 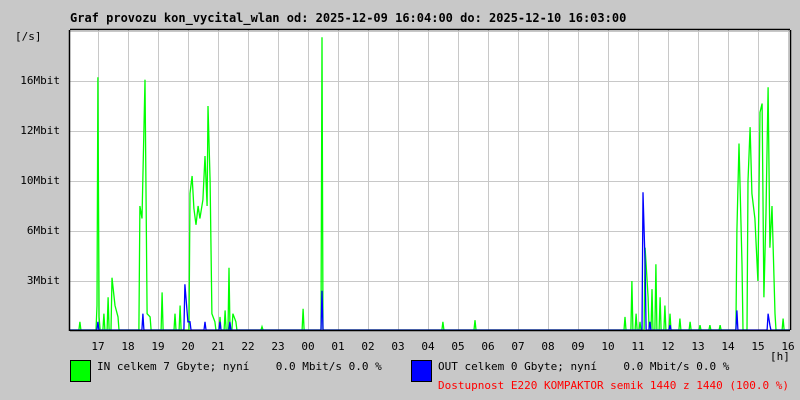 What do you see at coordinates (188, 346) in the screenshot?
I see `x-tick-label: 20` at bounding box center [188, 346].